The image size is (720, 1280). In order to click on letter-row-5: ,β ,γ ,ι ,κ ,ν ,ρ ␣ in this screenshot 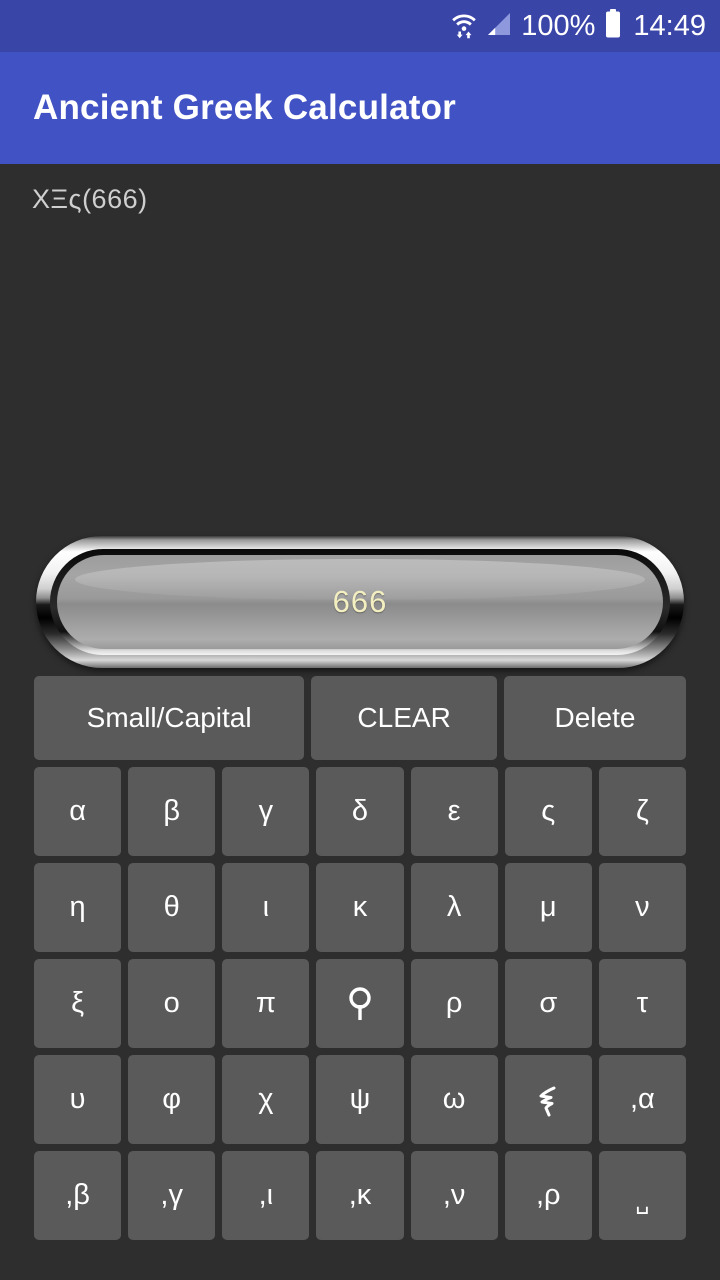, I will do `click(360, 1195)`.